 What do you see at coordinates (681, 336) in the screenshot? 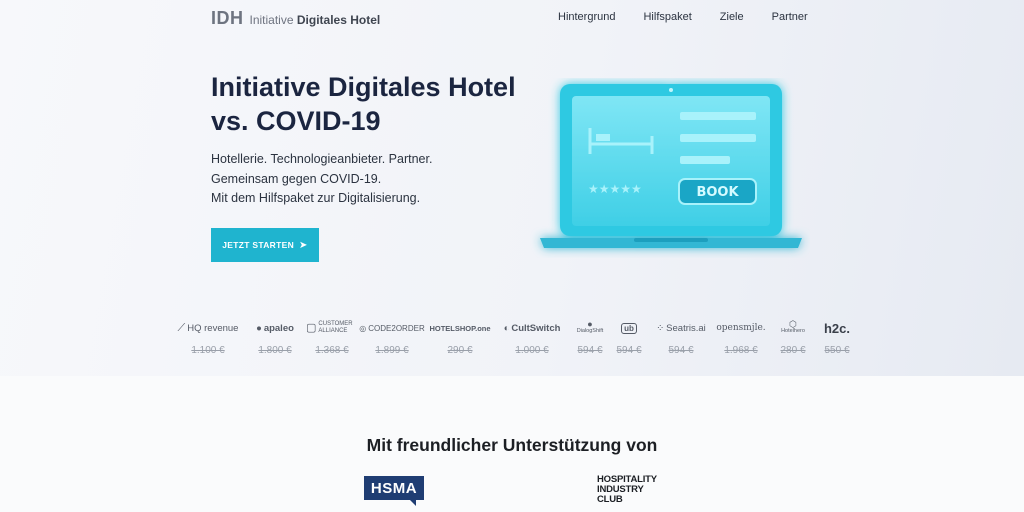
I see `partner-seatris: ⁘ Seatris.ai 594 €` at bounding box center [681, 336].